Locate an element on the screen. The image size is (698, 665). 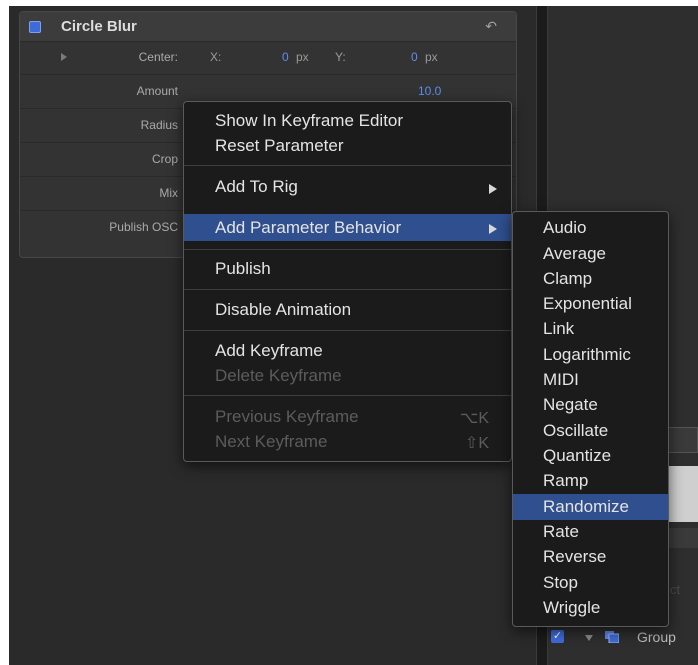
shortcut-option-k: ⌥K is located at coordinates (474, 418).